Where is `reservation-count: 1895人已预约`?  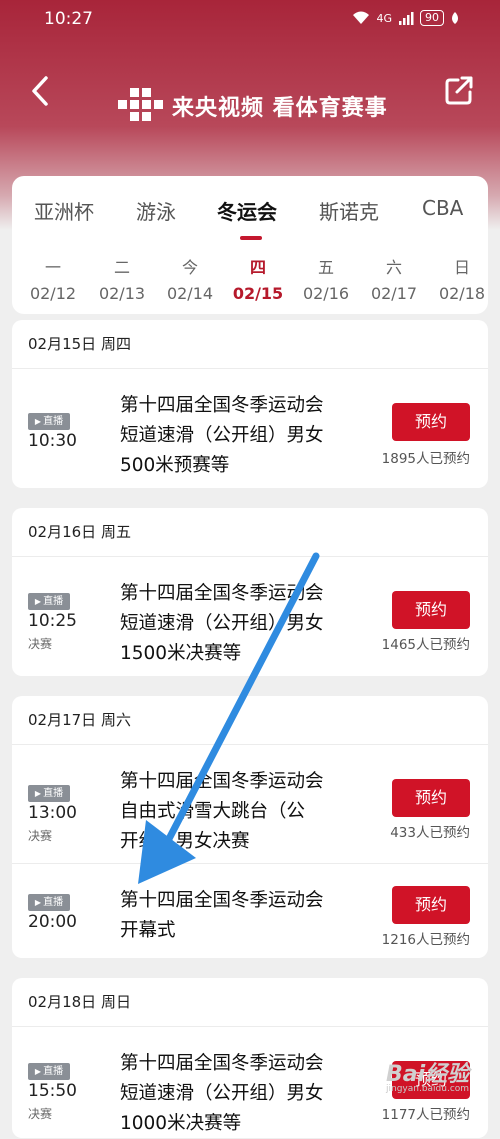
reservation-count: 1895人已预约 is located at coordinates (425, 459).